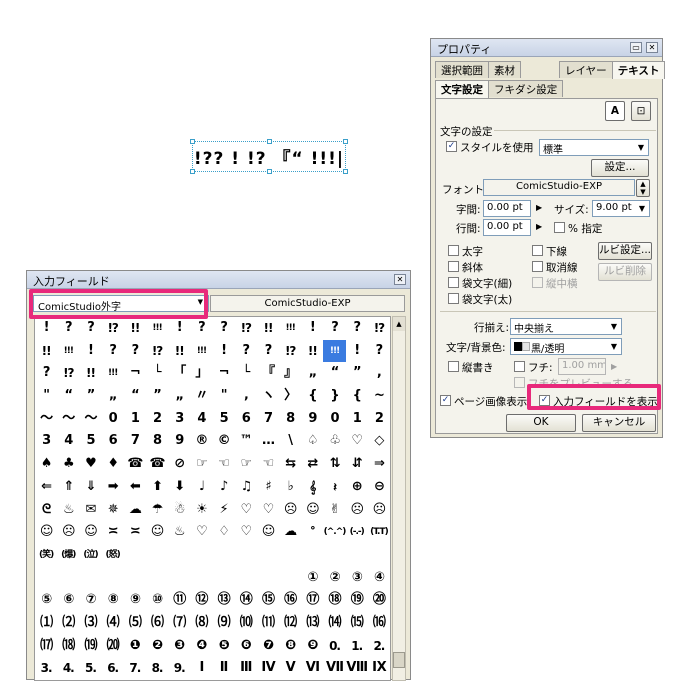 The width and height of the screenshot is (678, 681). I want to click on char-cell: 9, so click(312, 419).